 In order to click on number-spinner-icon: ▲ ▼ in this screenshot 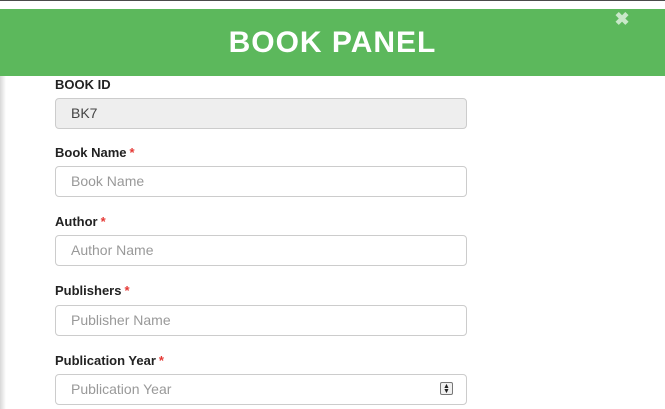, I will do `click(446, 388)`.